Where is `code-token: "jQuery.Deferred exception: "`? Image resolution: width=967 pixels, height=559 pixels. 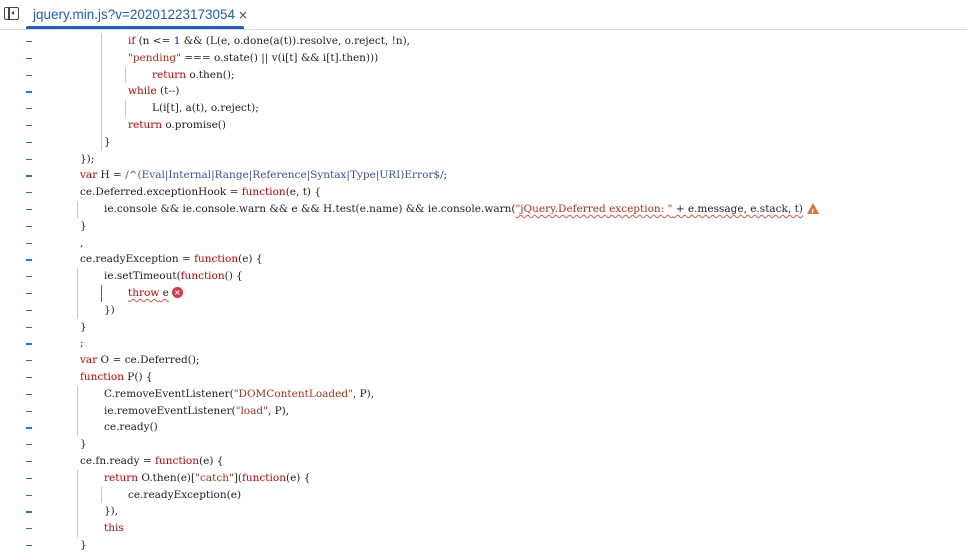 code-token: "jQuery.Deferred exception: " is located at coordinates (594, 209).